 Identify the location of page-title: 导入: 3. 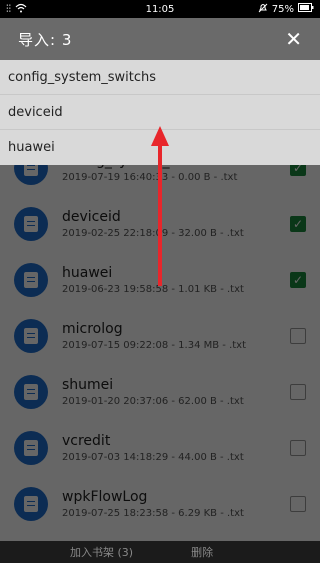
(45, 39).